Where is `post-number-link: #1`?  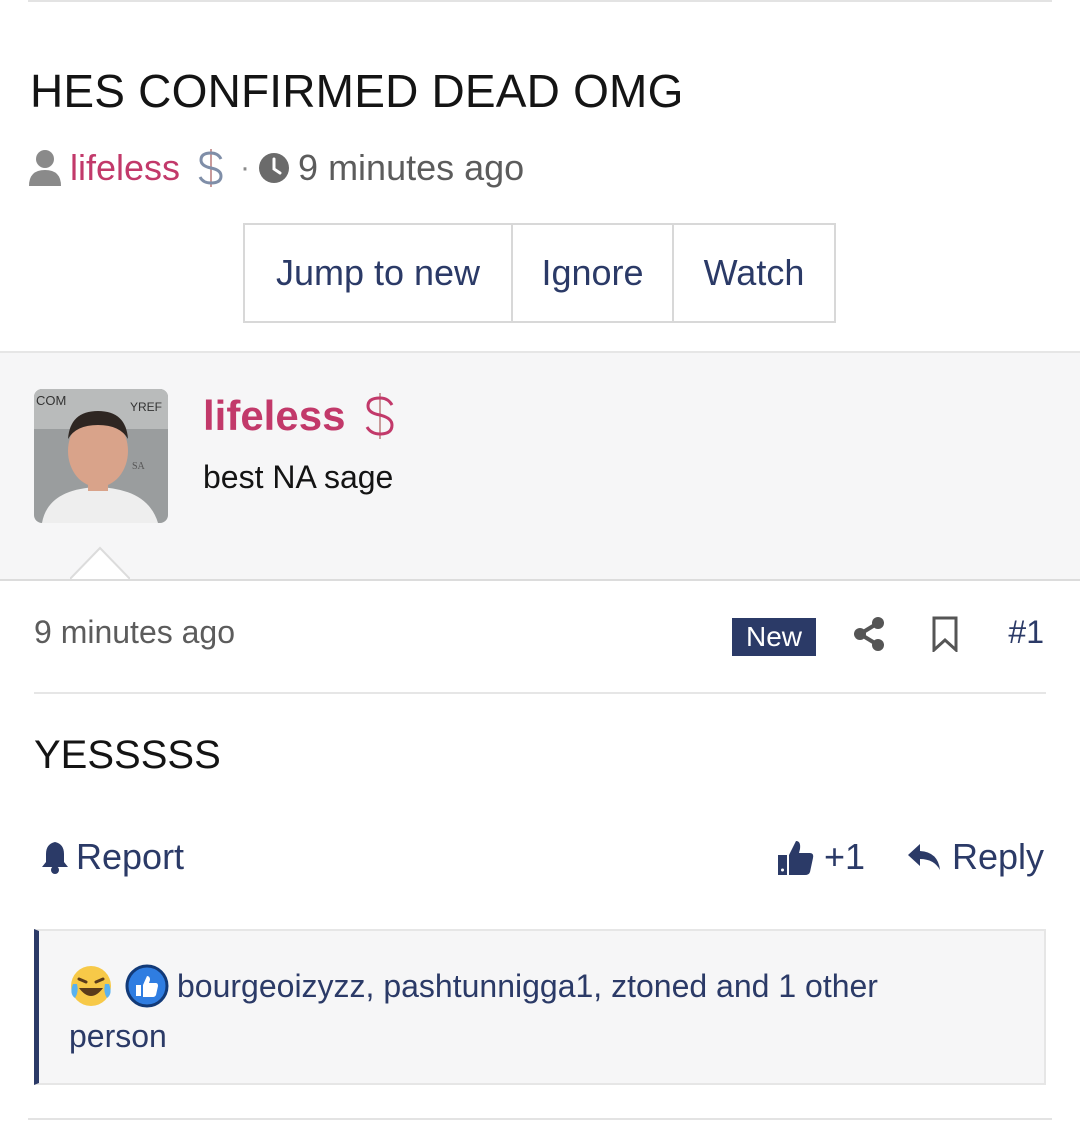 post-number-link: #1 is located at coordinates (1026, 632).